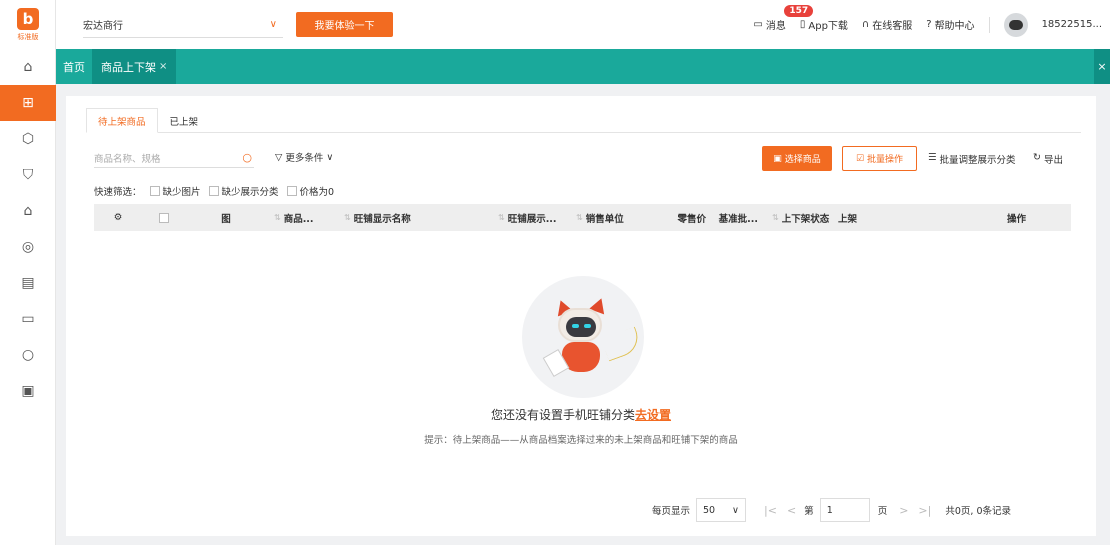  What do you see at coordinates (924, 510) in the screenshot?
I see `last-page-icon: >|` at bounding box center [924, 510].